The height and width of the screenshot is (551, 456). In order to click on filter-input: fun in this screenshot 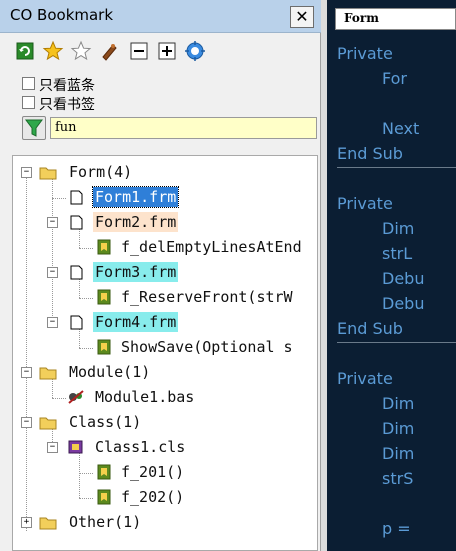, I will do `click(183, 128)`.